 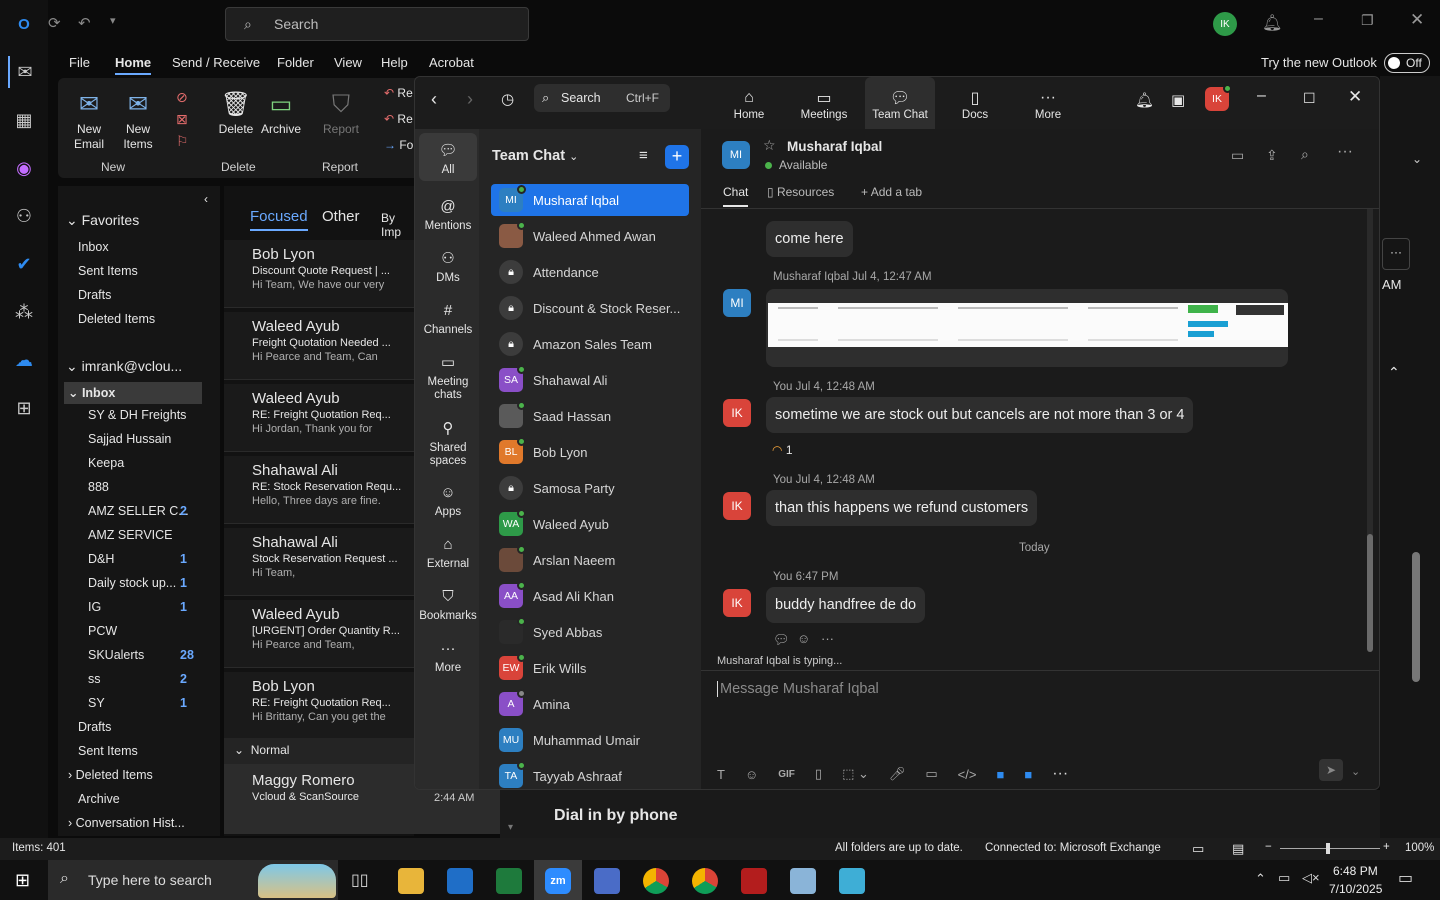 What do you see at coordinates (1416, 617) in the screenshot?
I see `reading-scrollbar` at bounding box center [1416, 617].